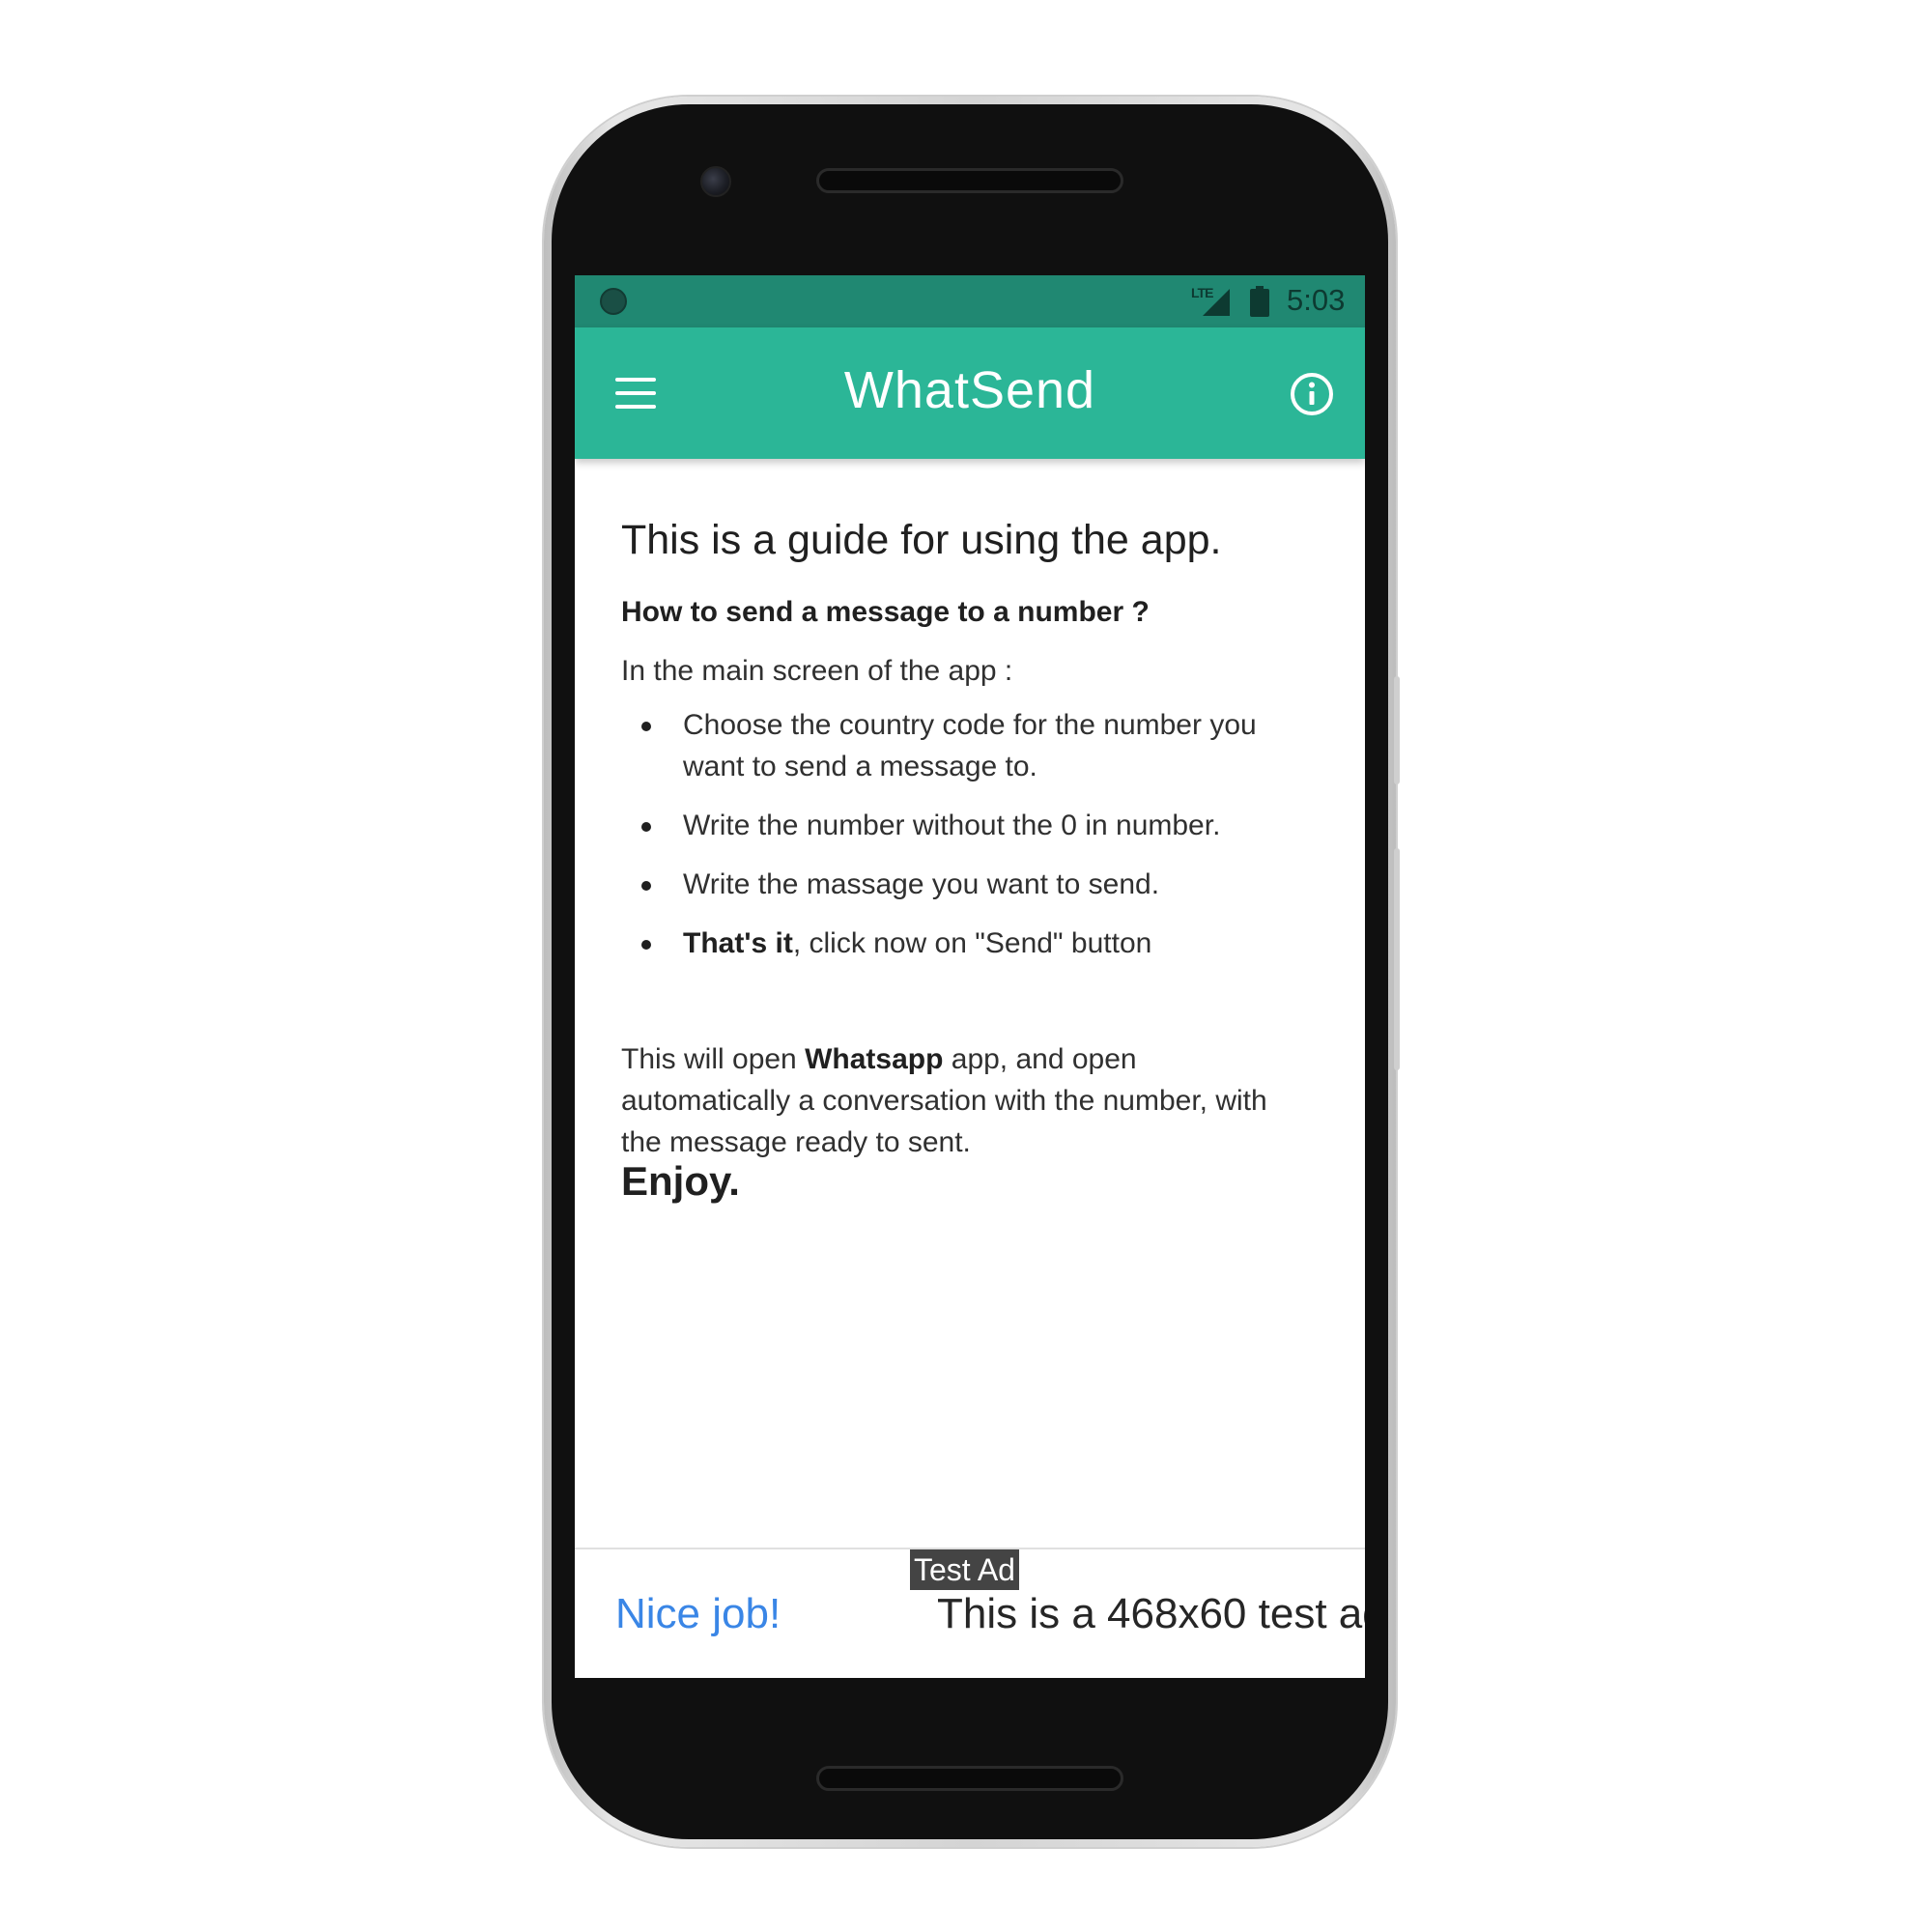  I want to click on power-button, so click(1397, 730).